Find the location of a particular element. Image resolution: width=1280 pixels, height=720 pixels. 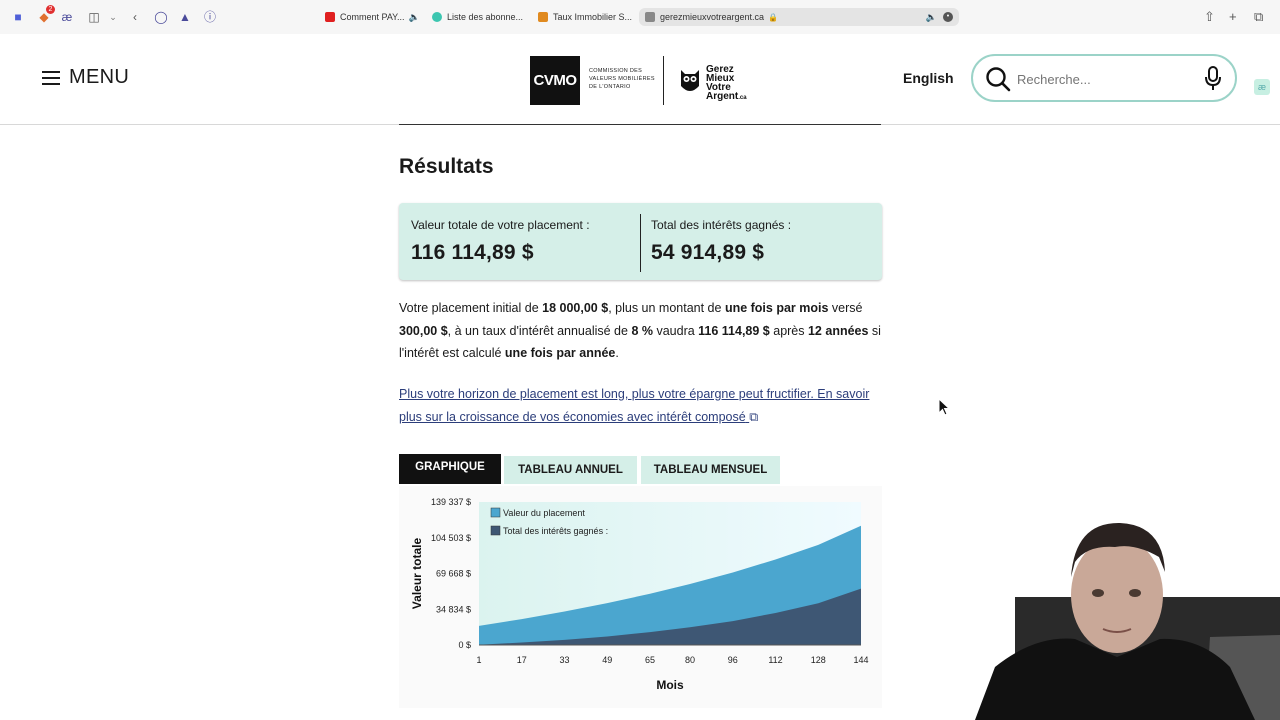

search-box is located at coordinates (1104, 78).